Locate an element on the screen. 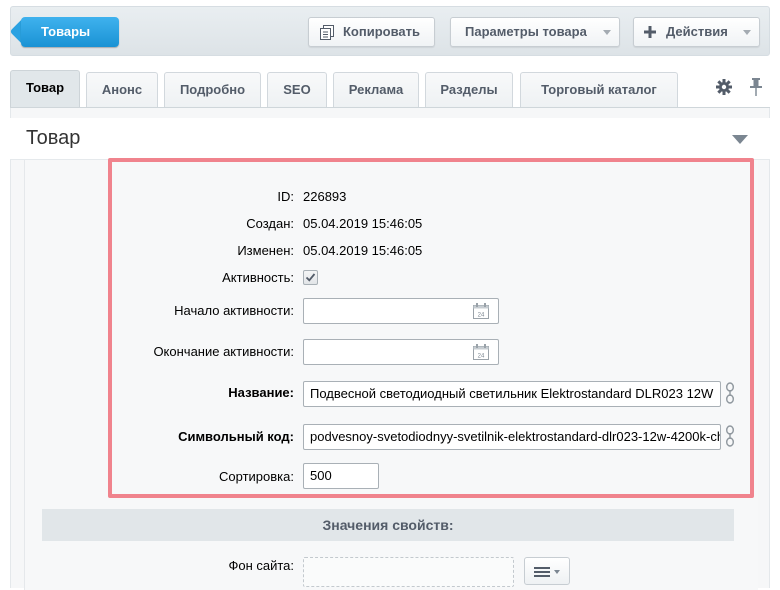 The width and height of the screenshot is (780, 590). collapse-icon is located at coordinates (740, 139).